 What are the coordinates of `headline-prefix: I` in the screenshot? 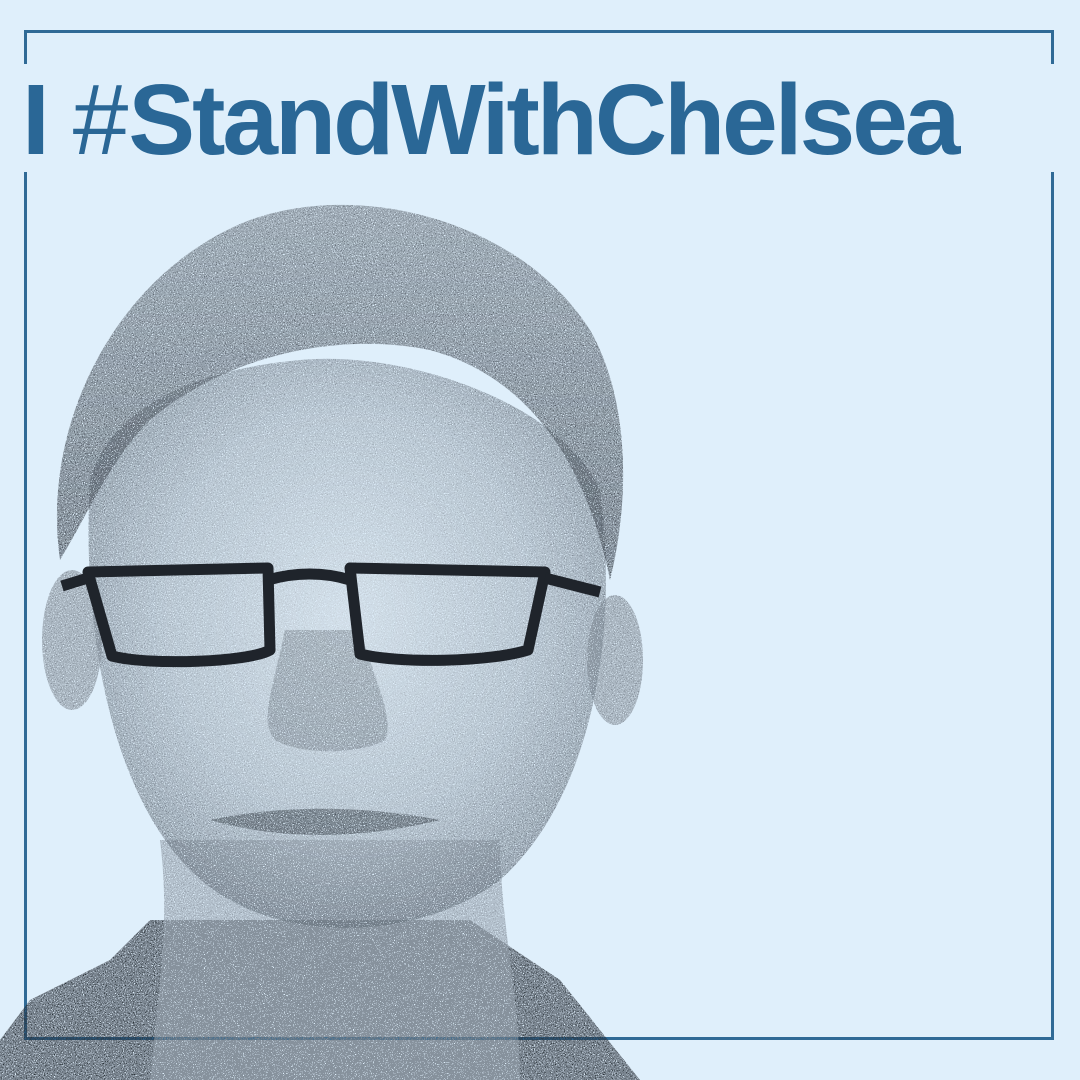 It's located at (36, 120).